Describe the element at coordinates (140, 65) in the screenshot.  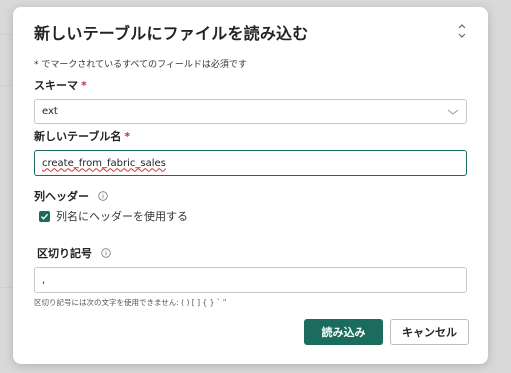
I see `required-fields-note: * でマークされているすべてのフィールドは必須です` at that location.